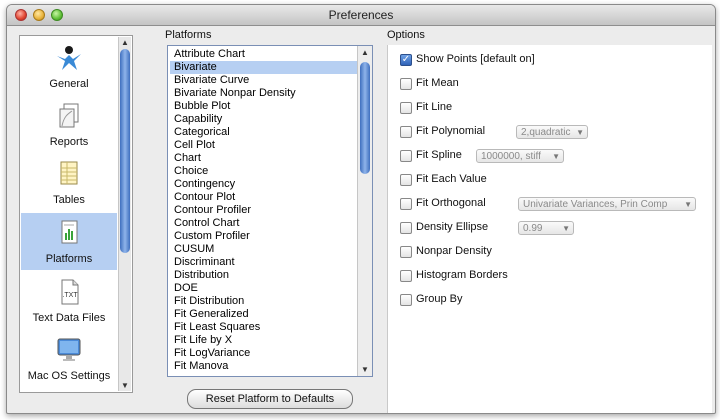  I want to click on platform-list-item: Fit Manova, so click(264, 366).